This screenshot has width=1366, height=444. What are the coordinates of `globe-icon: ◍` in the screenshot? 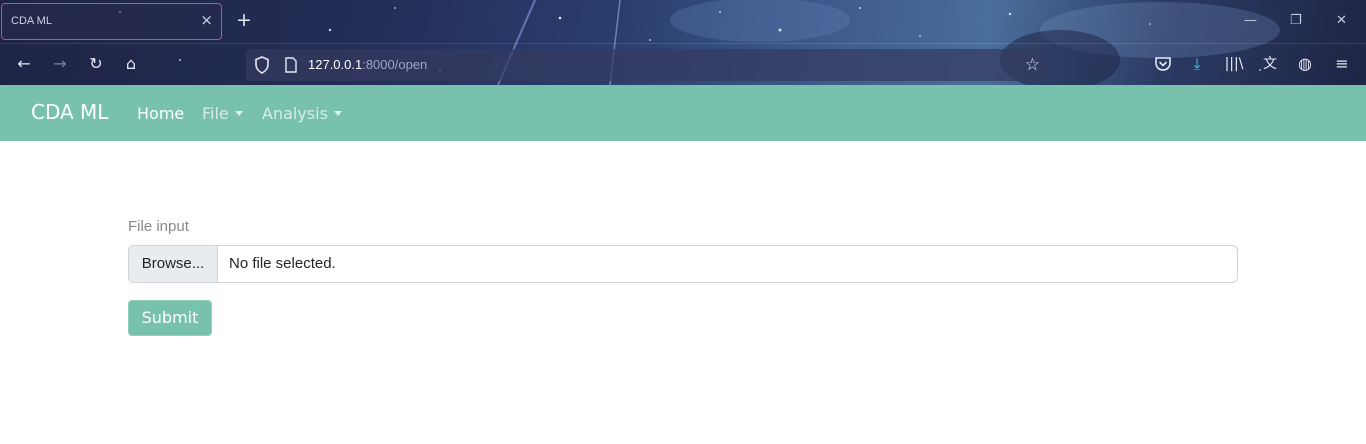 It's located at (1305, 64).